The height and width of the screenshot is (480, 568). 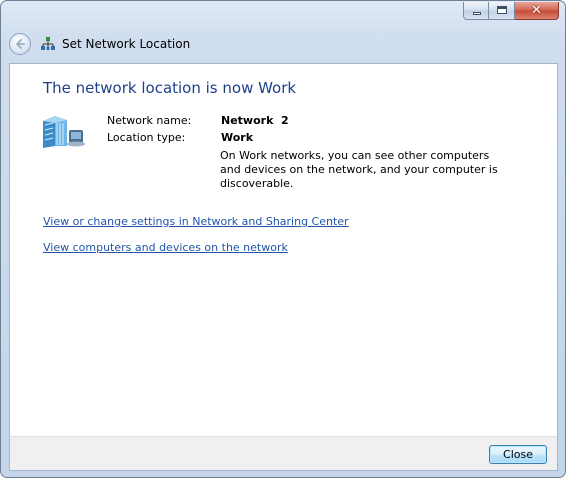 I want to click on location-type-row: Location type: Work, so click(x=198, y=139).